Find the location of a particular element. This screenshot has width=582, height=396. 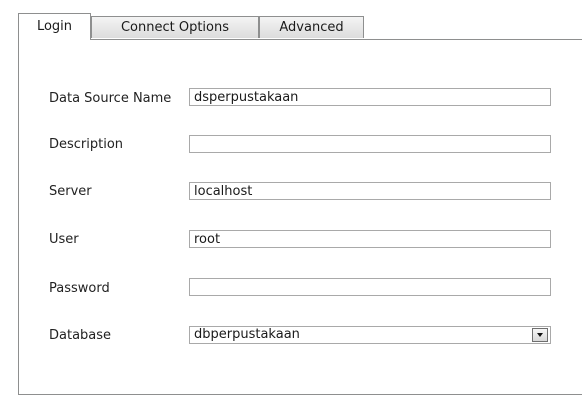

password-input is located at coordinates (370, 287).